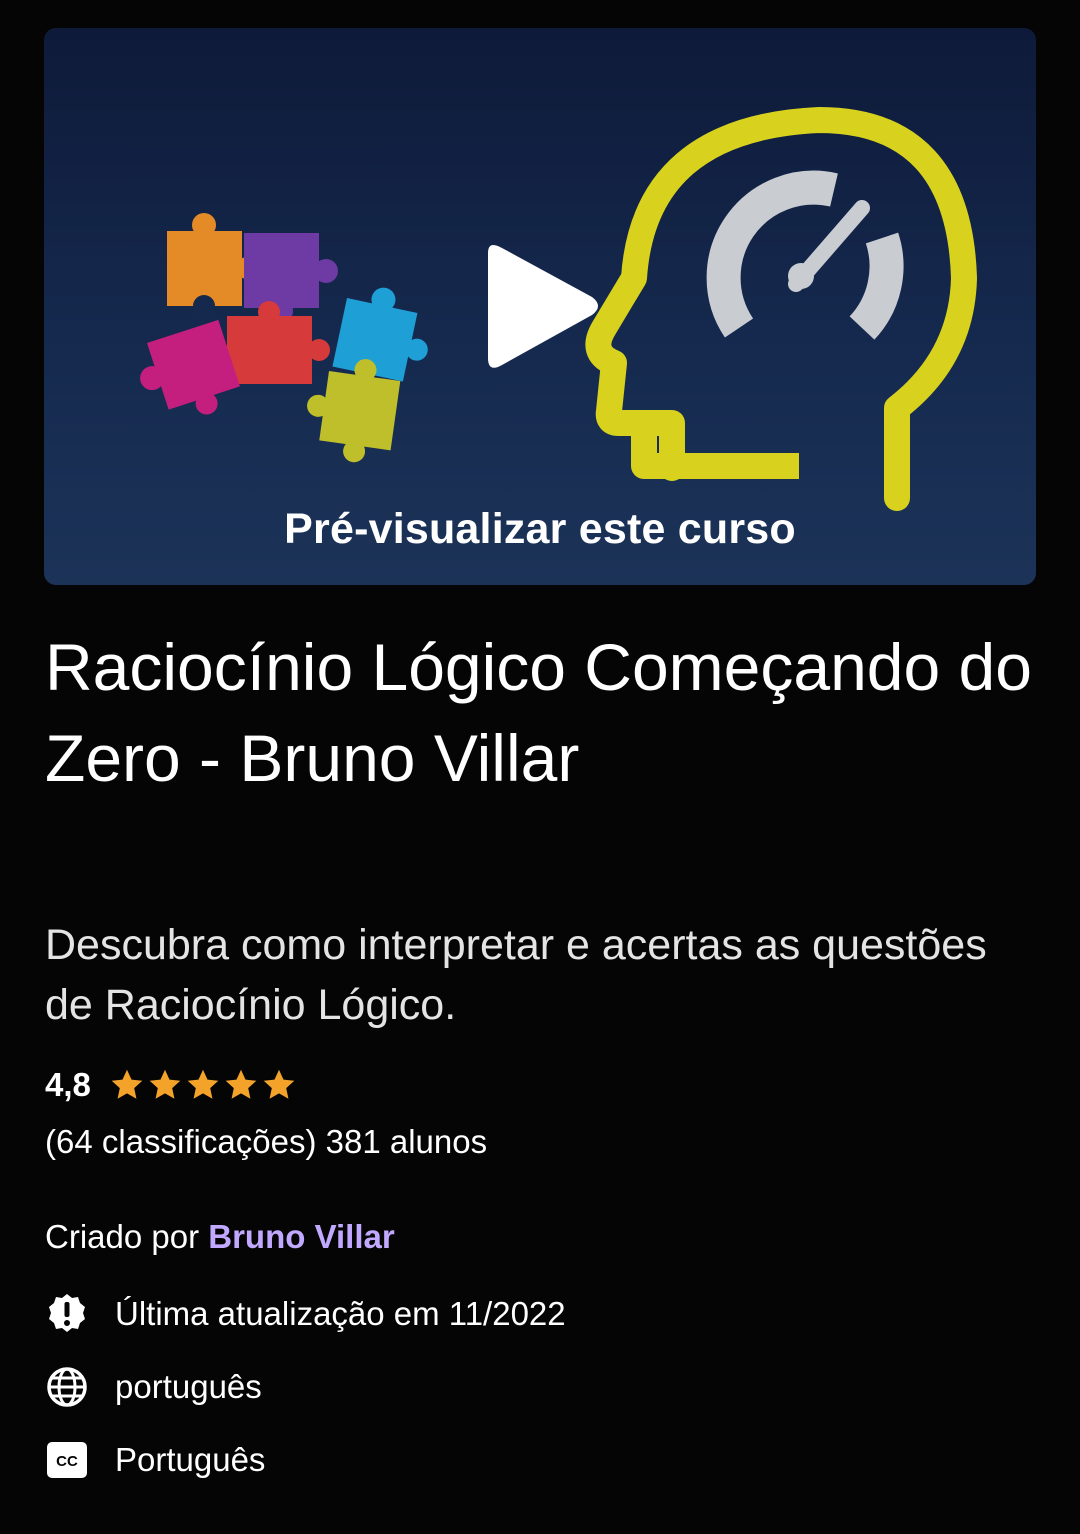 This screenshot has height=1534, width=1080. I want to click on head-speedometer-icon, so click(781, 309).